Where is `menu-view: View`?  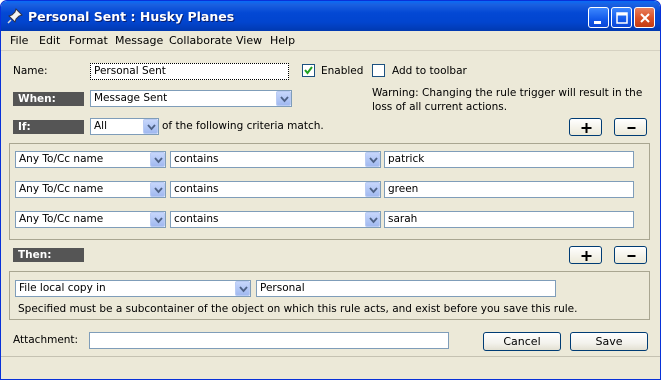 menu-view: View is located at coordinates (249, 40).